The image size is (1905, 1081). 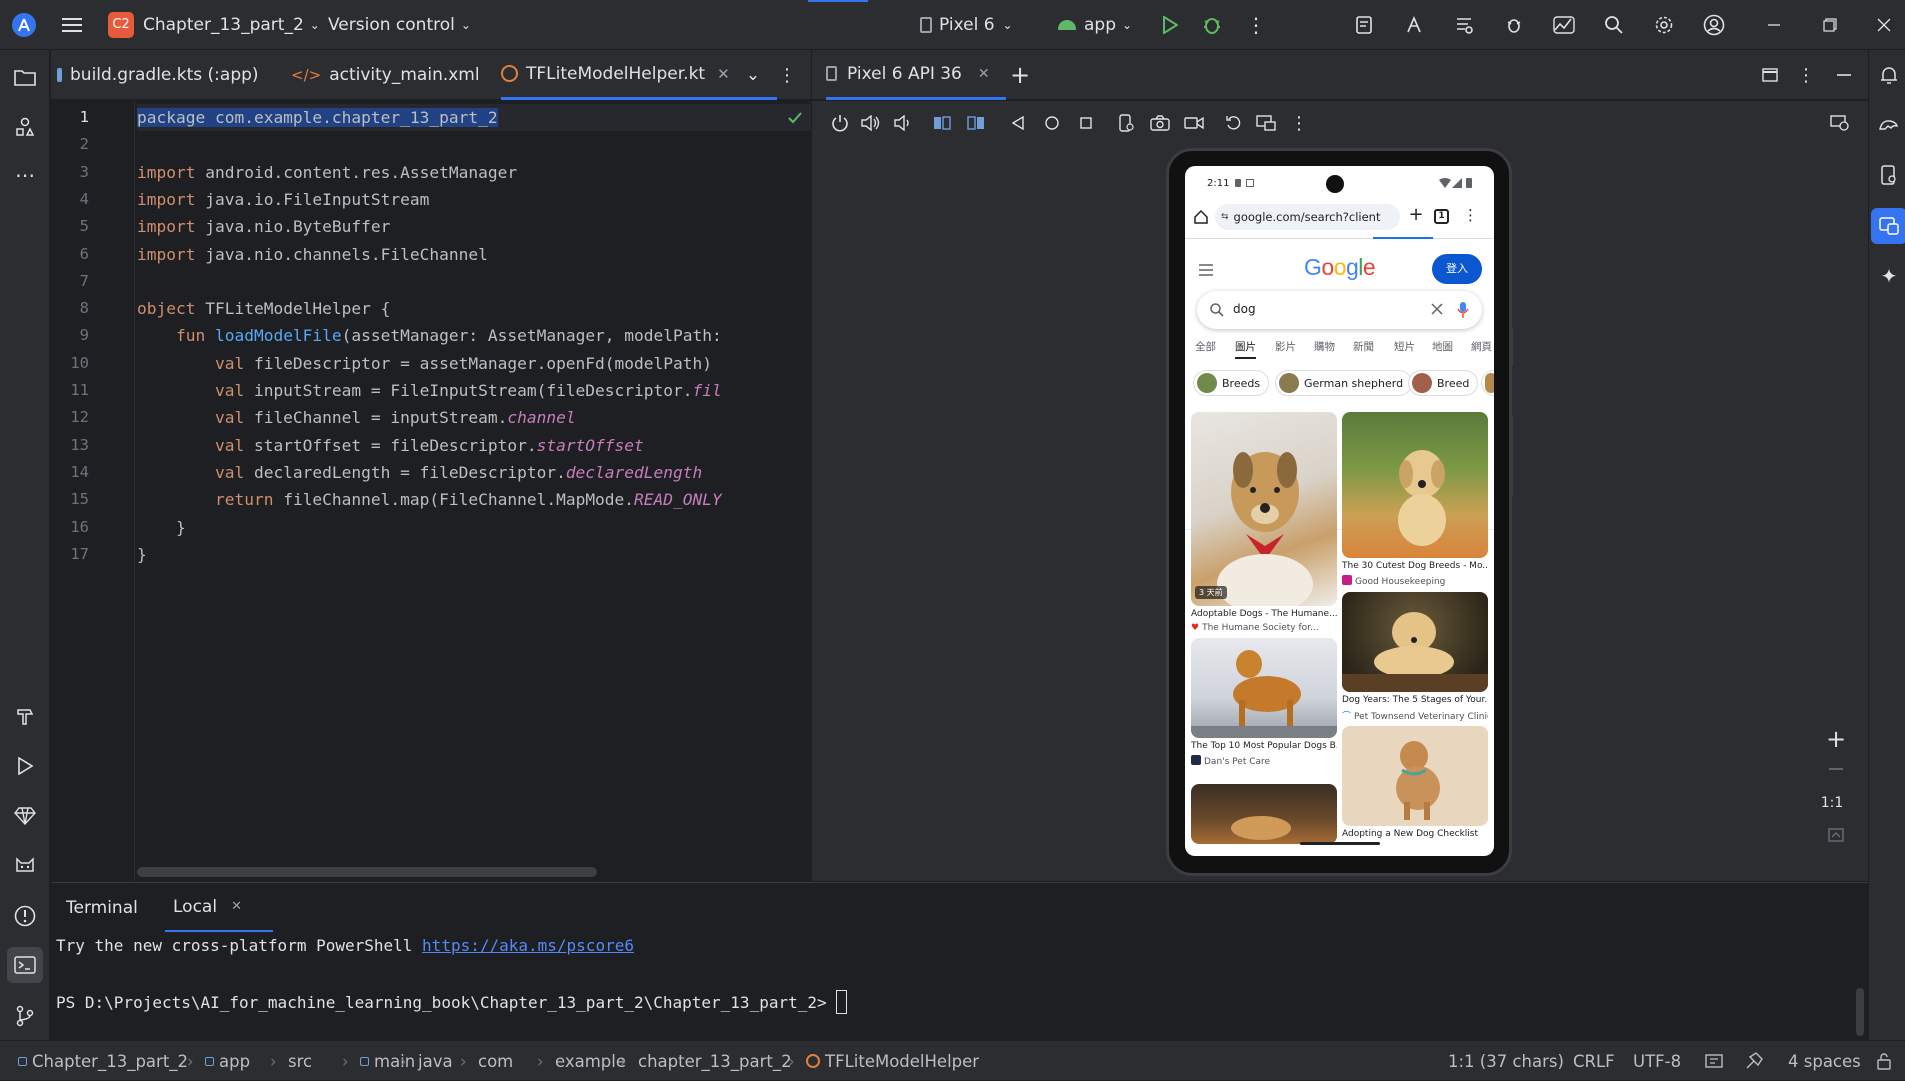 What do you see at coordinates (25, 716) in the screenshot?
I see `build-hammer-icon` at bounding box center [25, 716].